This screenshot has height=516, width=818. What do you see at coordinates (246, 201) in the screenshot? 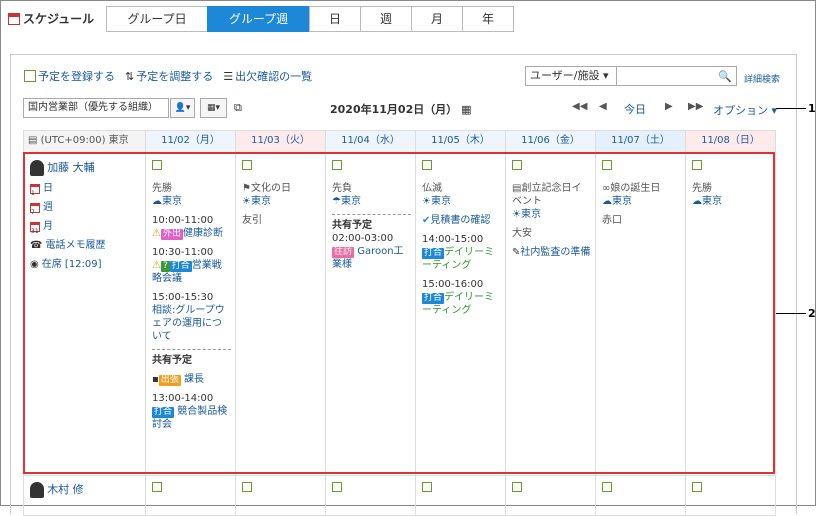
I see `sun-cloud-icon: ☀` at bounding box center [246, 201].